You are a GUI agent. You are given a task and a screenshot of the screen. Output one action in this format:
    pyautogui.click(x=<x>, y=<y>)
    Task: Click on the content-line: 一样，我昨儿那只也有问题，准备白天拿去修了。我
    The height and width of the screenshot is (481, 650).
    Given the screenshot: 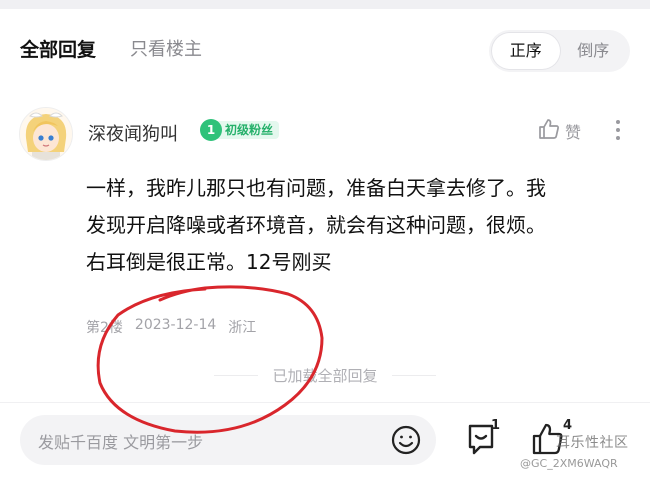 What is the action you would take?
    pyautogui.click(x=316, y=188)
    